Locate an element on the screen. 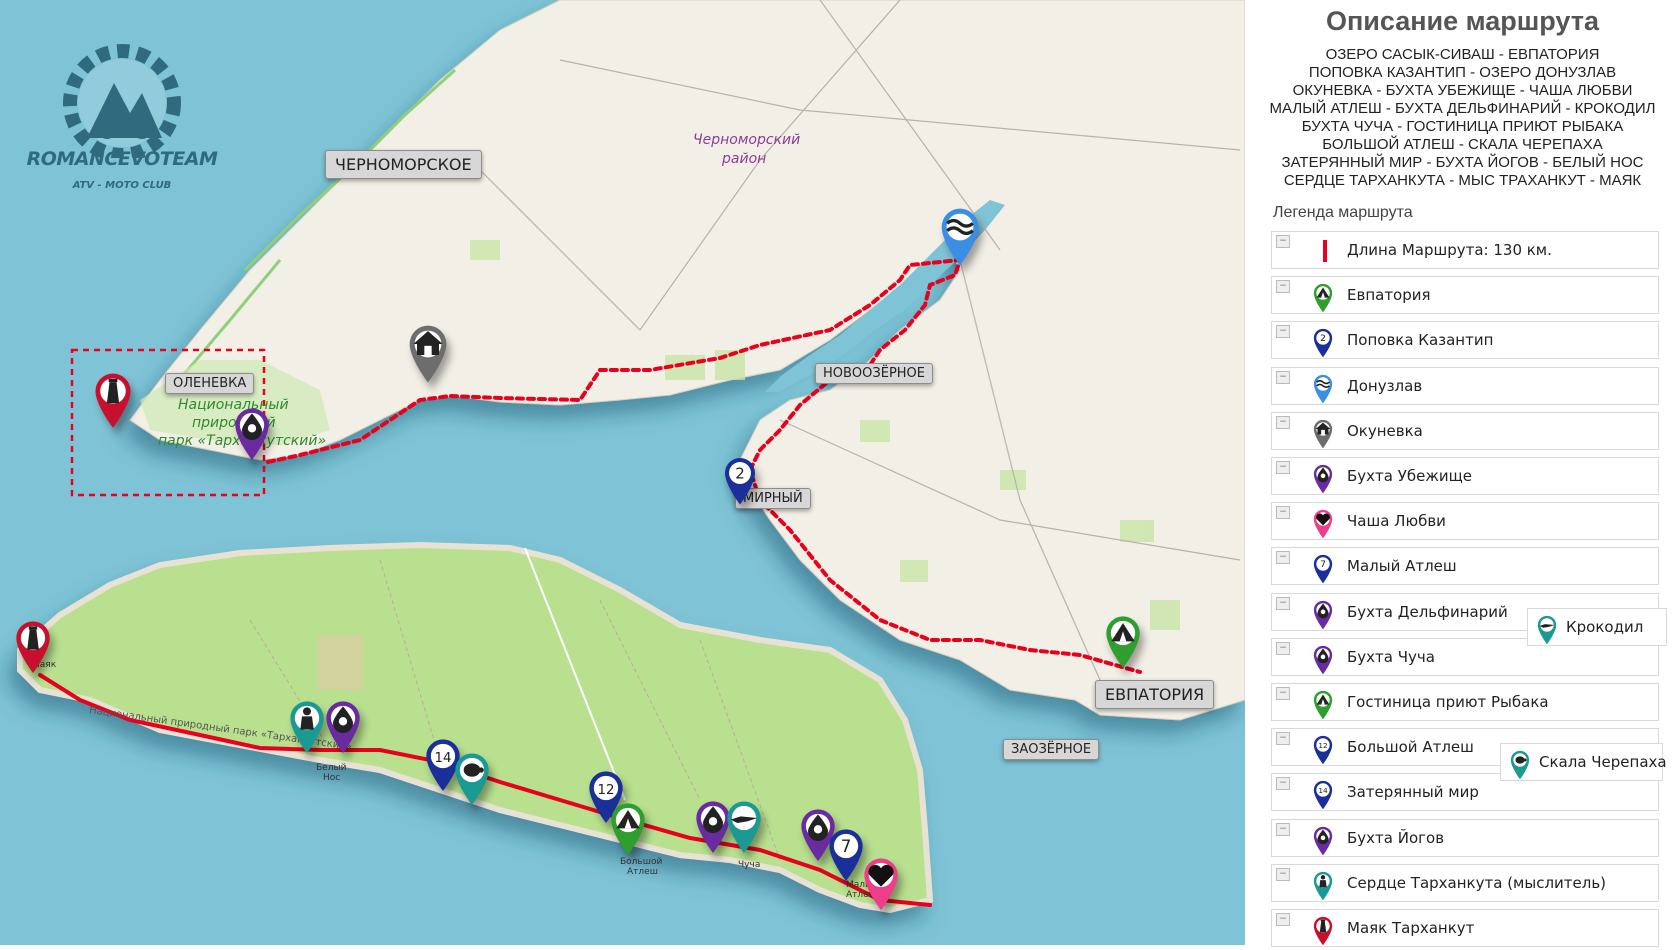 Image resolution: width=1680 pixels, height=950 pixels. legend-label: Длина Маршрута: 130 км. is located at coordinates (1449, 250).